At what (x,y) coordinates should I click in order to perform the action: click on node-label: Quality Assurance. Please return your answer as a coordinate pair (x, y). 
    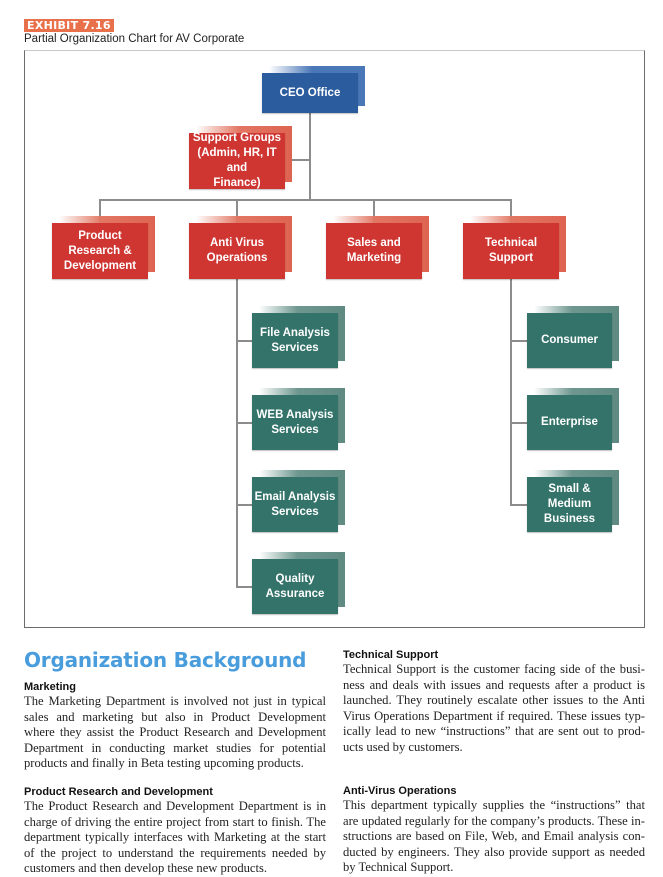
    Looking at the image, I should click on (295, 586).